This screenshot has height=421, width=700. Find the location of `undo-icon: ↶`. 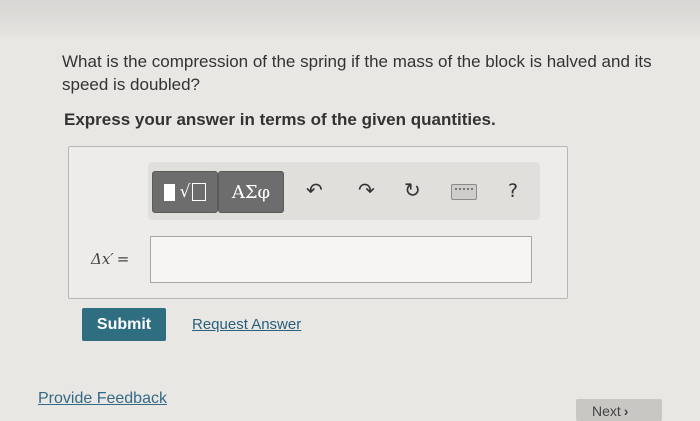

undo-icon: ↶ is located at coordinates (314, 190).